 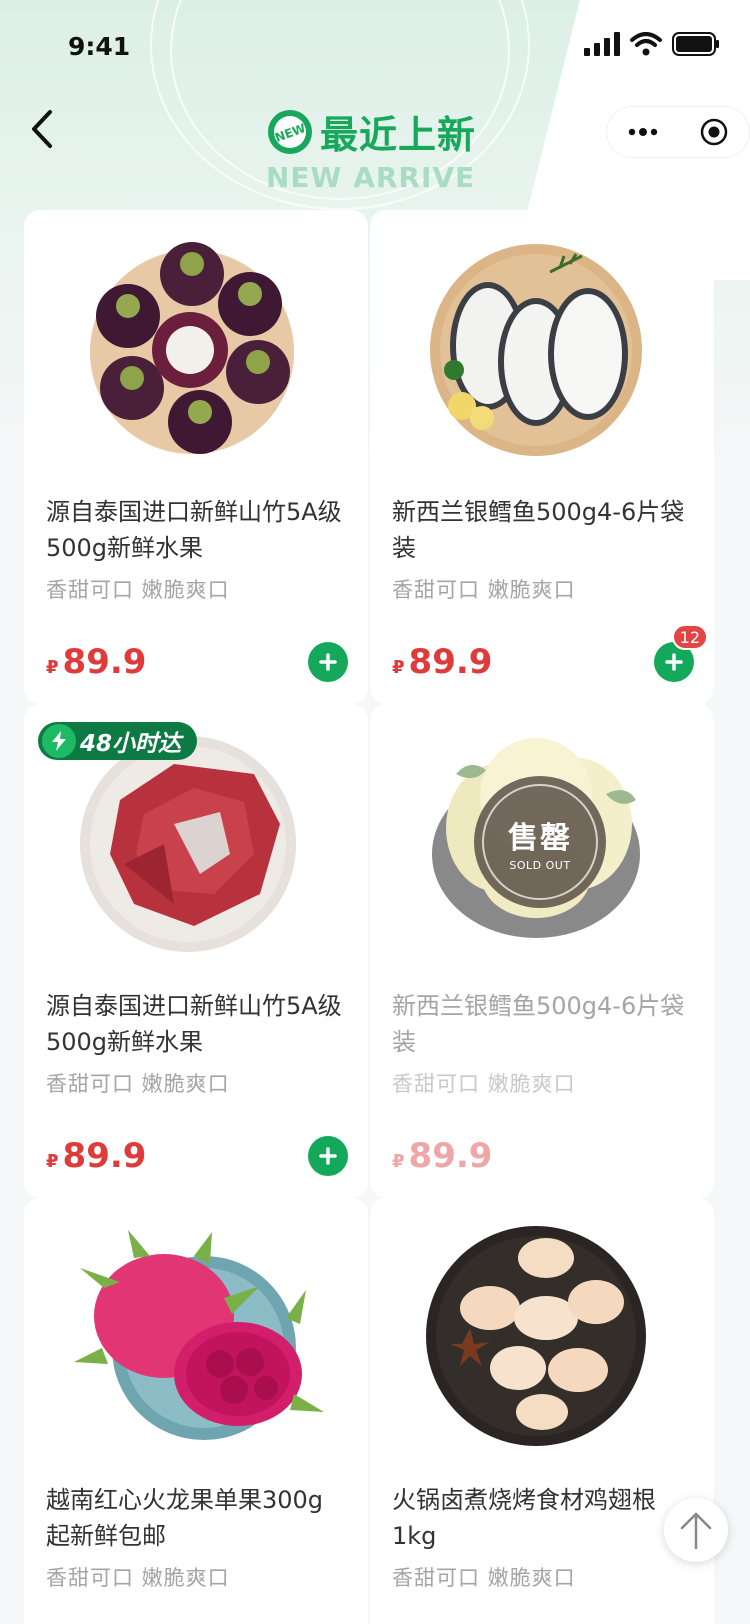 I want to click on title-en: NEW ARRIVE, so click(x=371, y=177).